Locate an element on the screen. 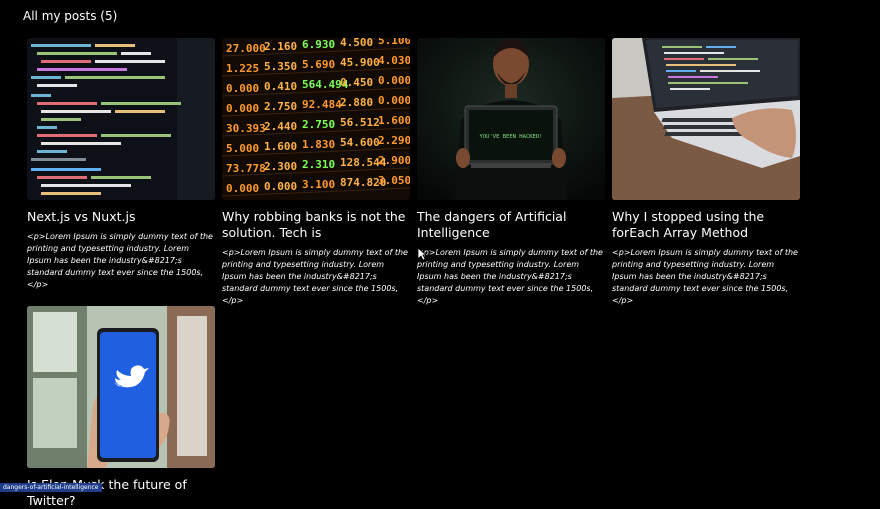 This screenshot has width=880, height=509. ticker-number: 2.160 is located at coordinates (280, 46).